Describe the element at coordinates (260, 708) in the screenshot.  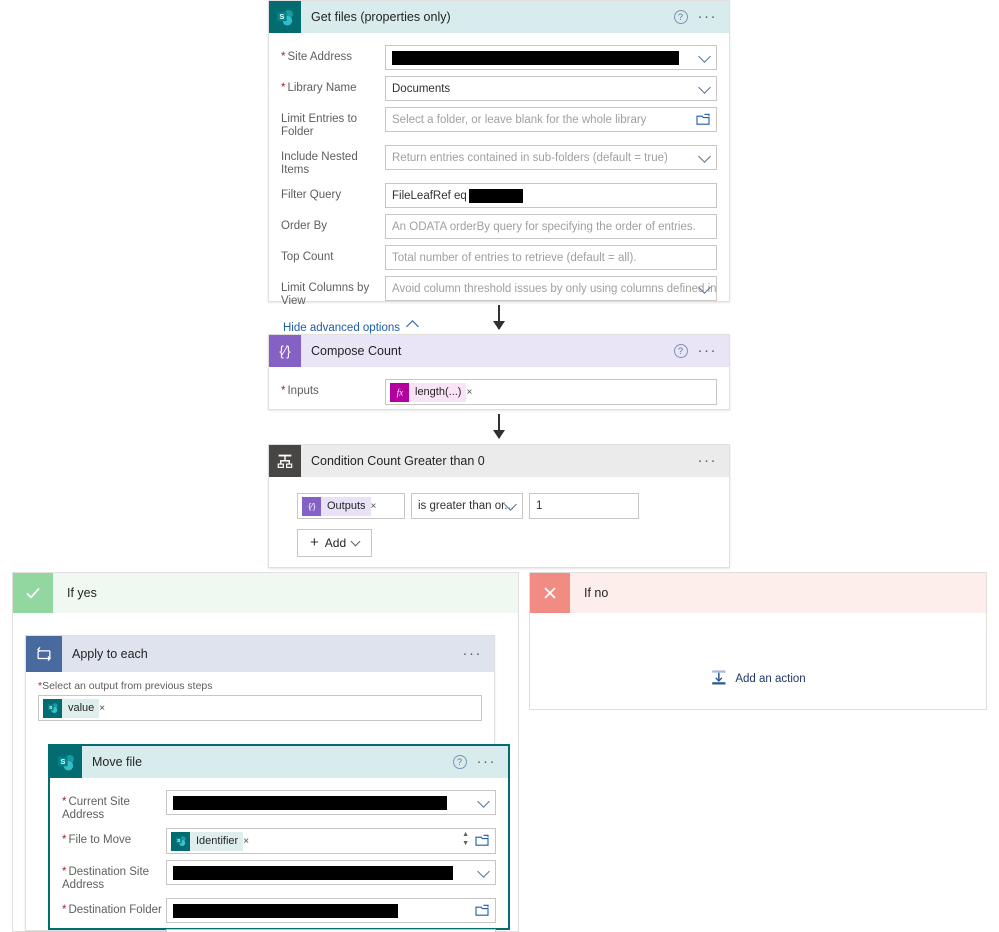
I see `apply-to-each-output-input: S value ×` at that location.